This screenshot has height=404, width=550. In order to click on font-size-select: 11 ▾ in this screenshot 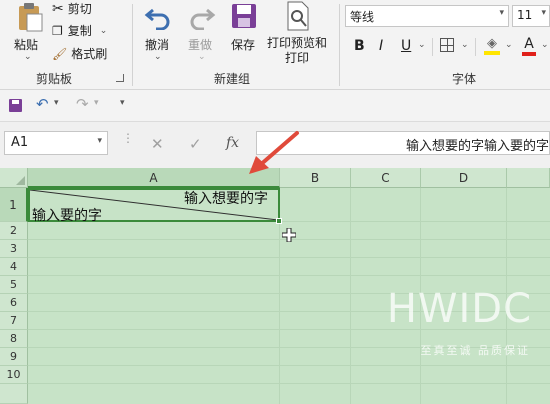, I will do `click(531, 16)`.